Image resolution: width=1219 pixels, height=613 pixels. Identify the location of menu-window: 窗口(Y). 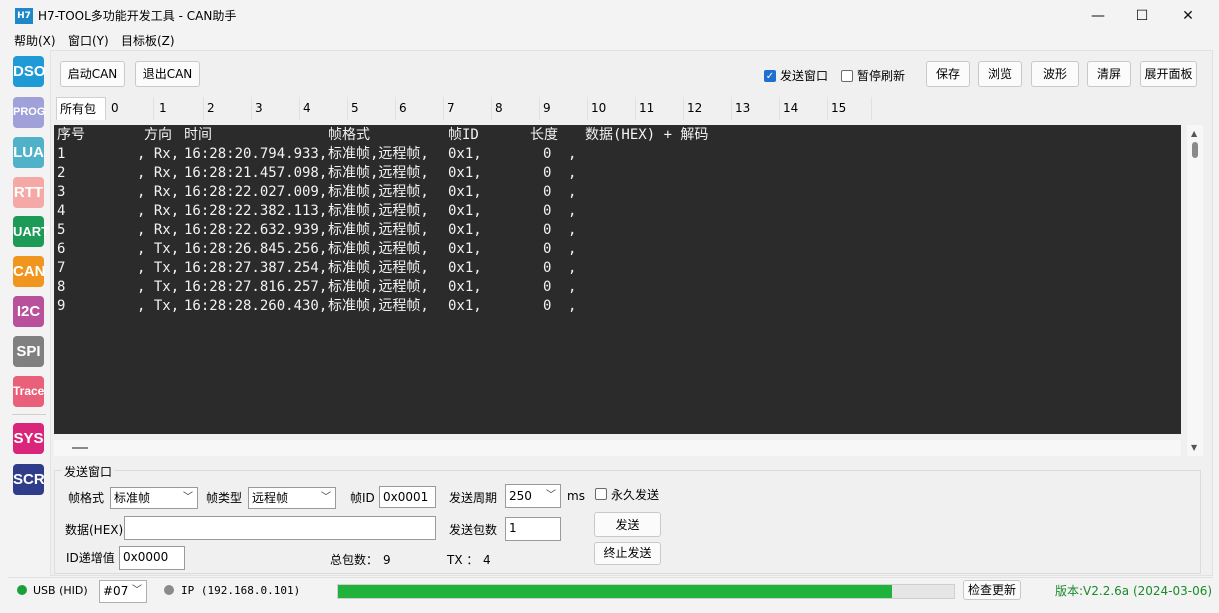
(88, 41).